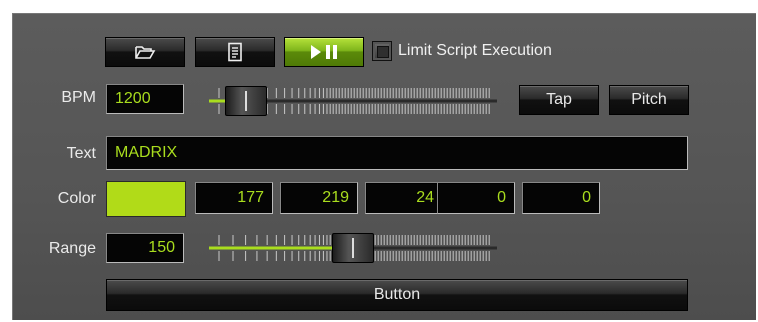  I want to click on play-pause-icon, so click(324, 52).